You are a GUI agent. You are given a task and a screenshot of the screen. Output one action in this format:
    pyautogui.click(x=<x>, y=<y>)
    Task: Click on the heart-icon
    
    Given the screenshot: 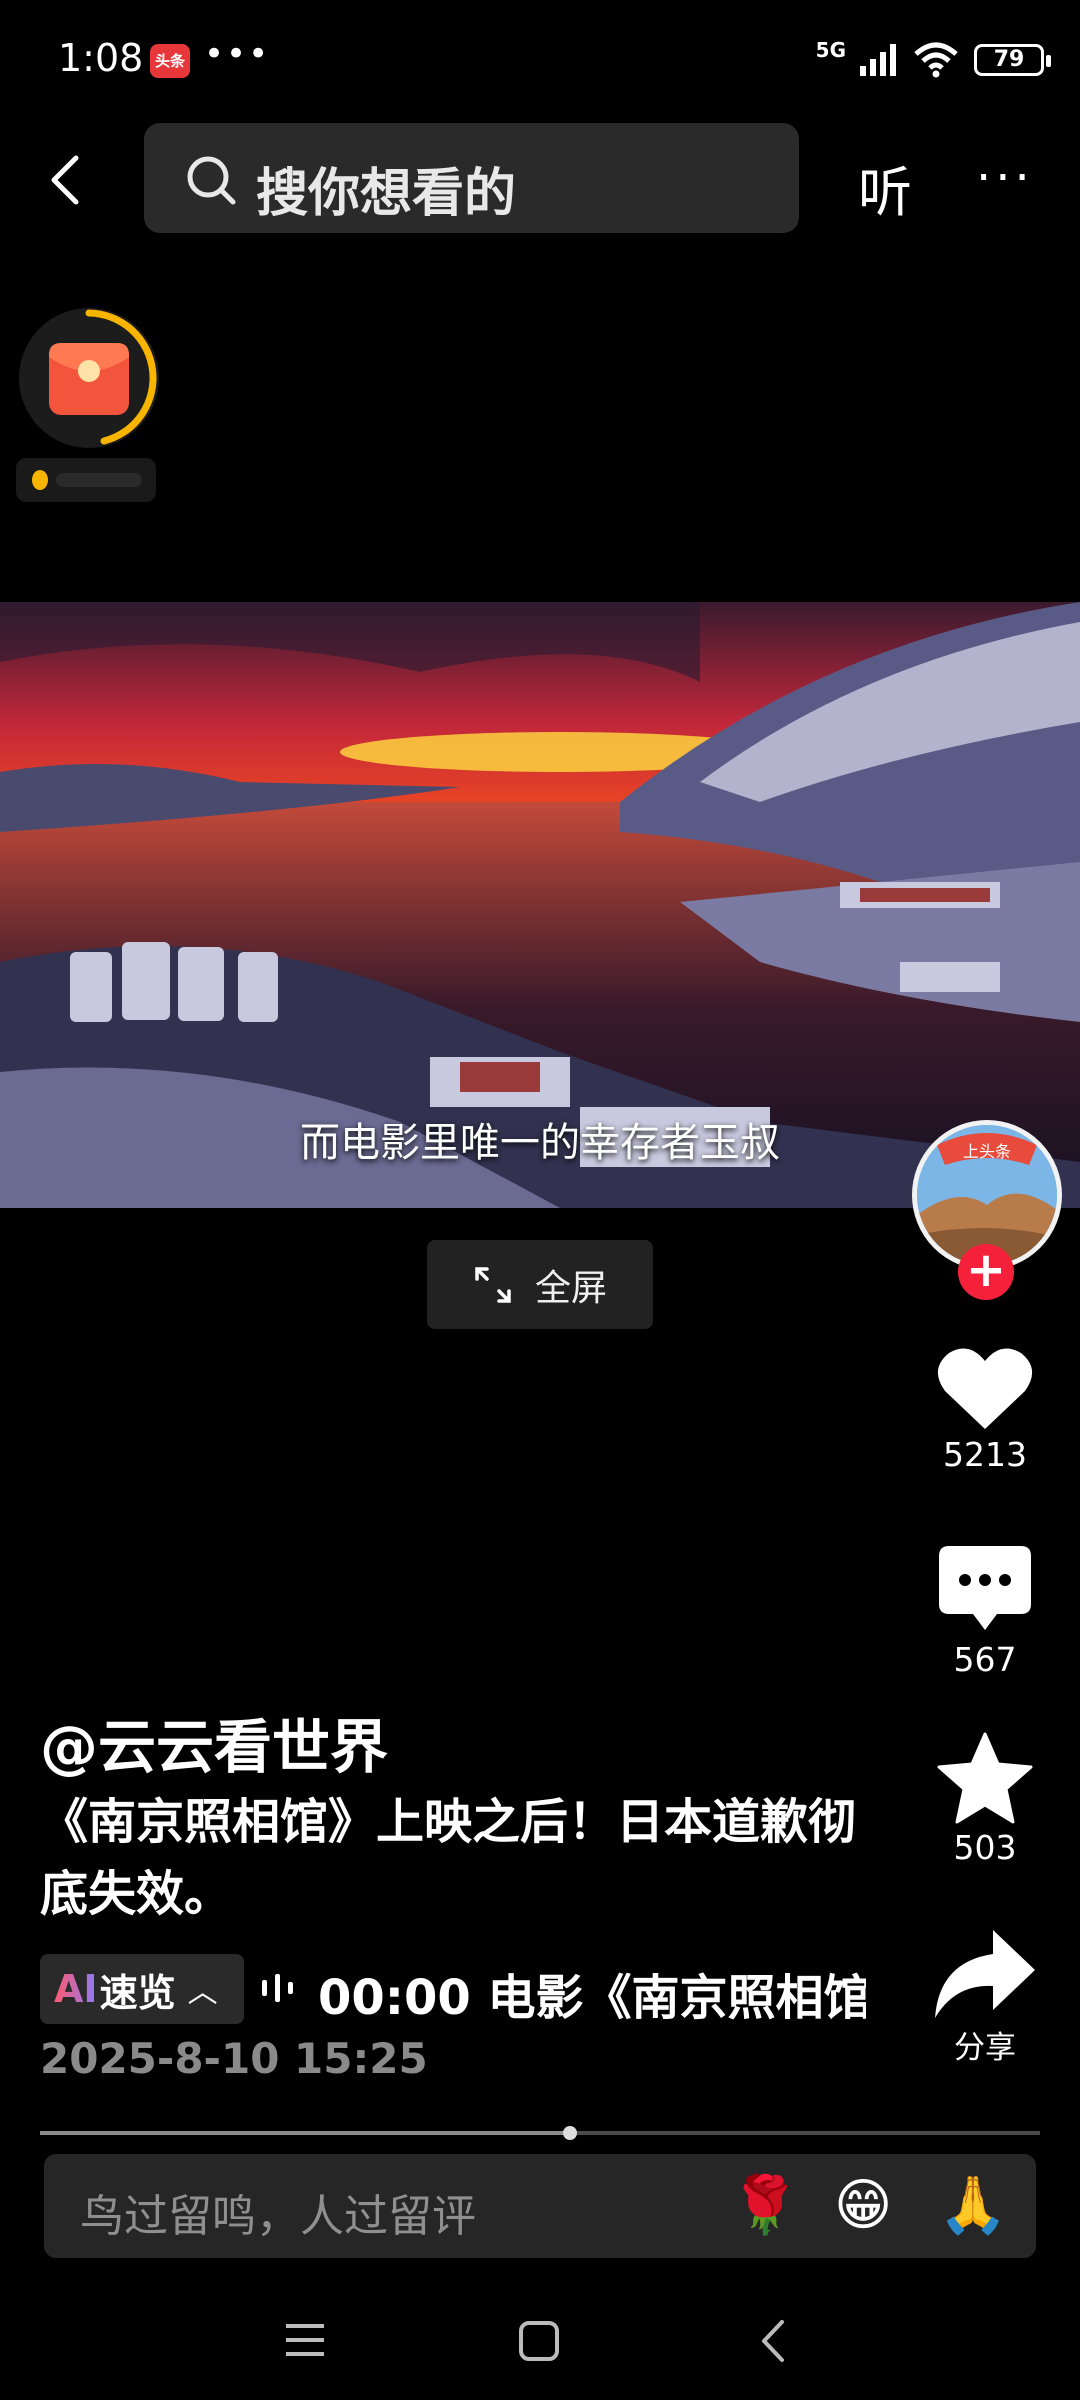 What is the action you would take?
    pyautogui.click(x=985, y=1388)
    